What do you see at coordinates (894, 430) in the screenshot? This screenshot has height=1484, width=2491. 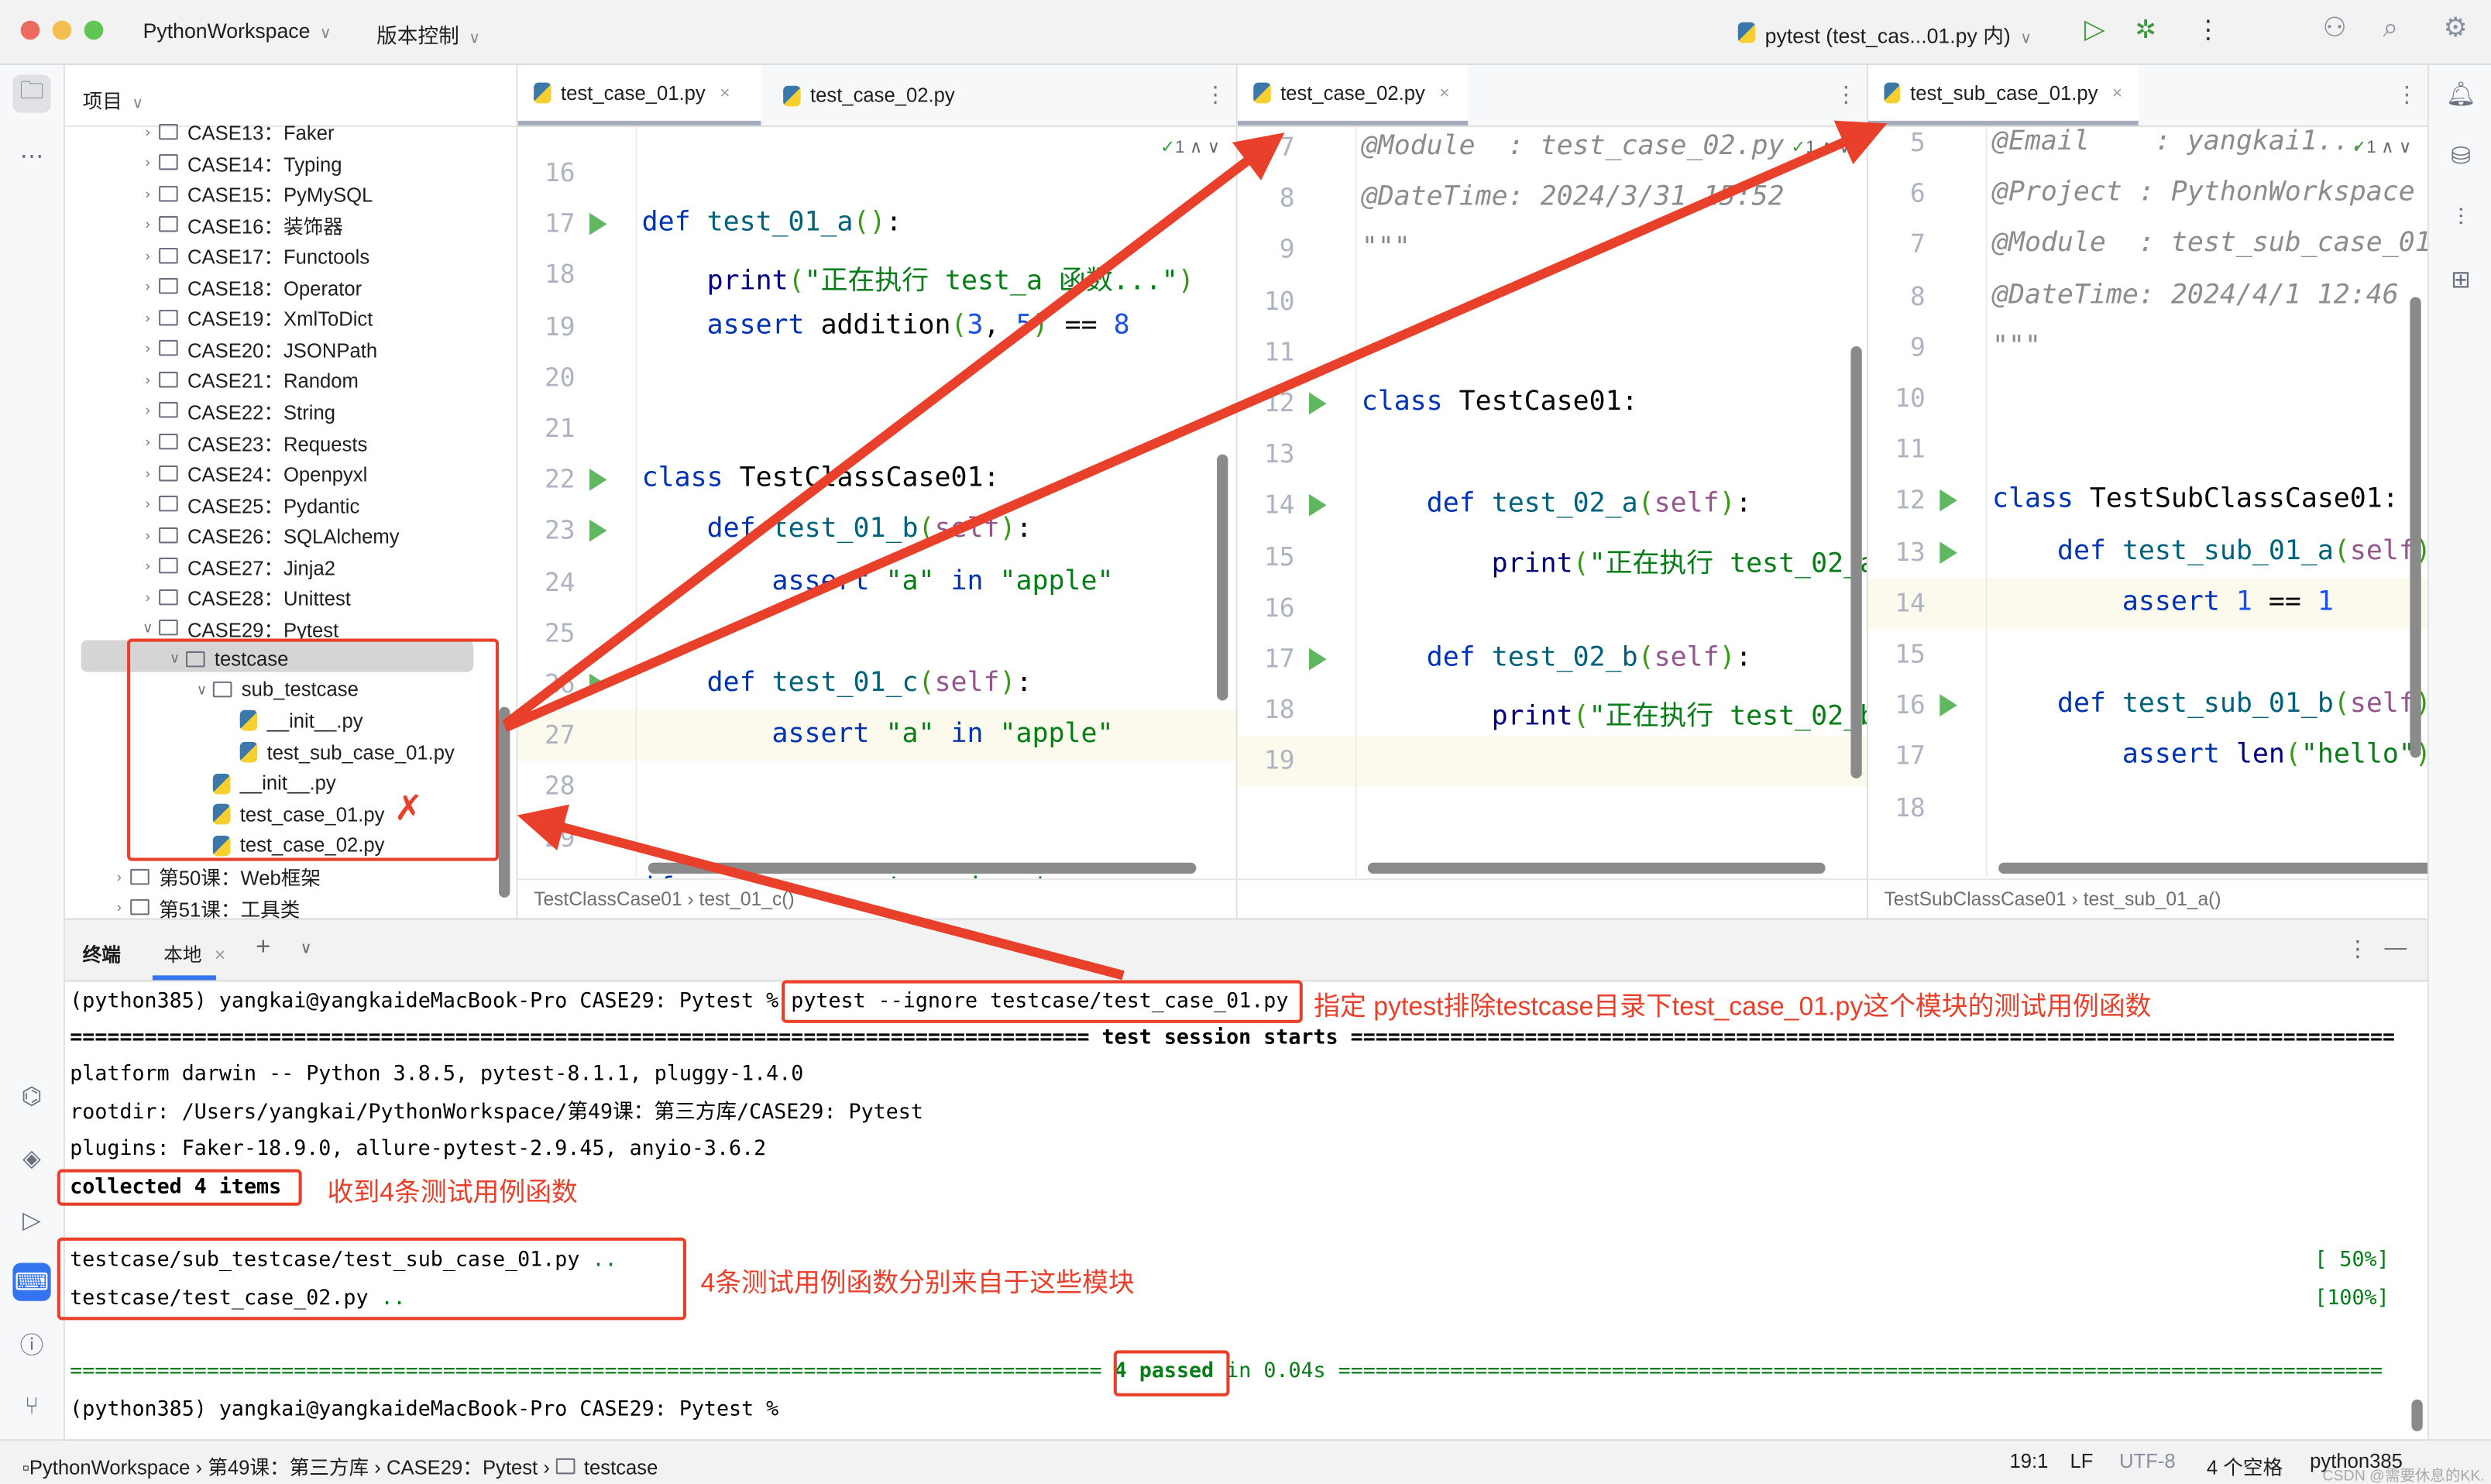 I see `arrow-to-test-case-02-tab` at bounding box center [894, 430].